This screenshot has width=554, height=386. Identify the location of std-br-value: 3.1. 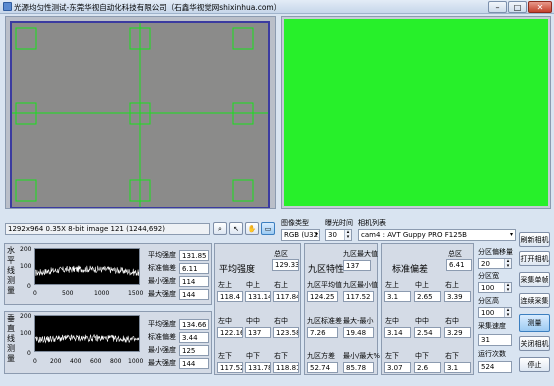
(457, 367).